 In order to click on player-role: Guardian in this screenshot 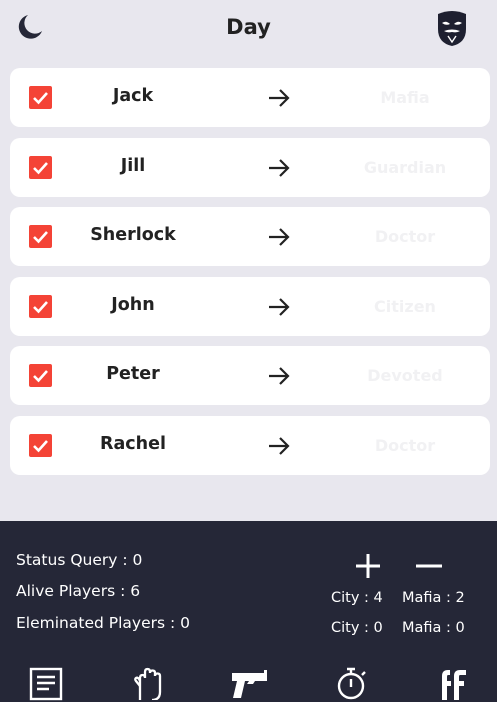, I will do `click(405, 167)`.